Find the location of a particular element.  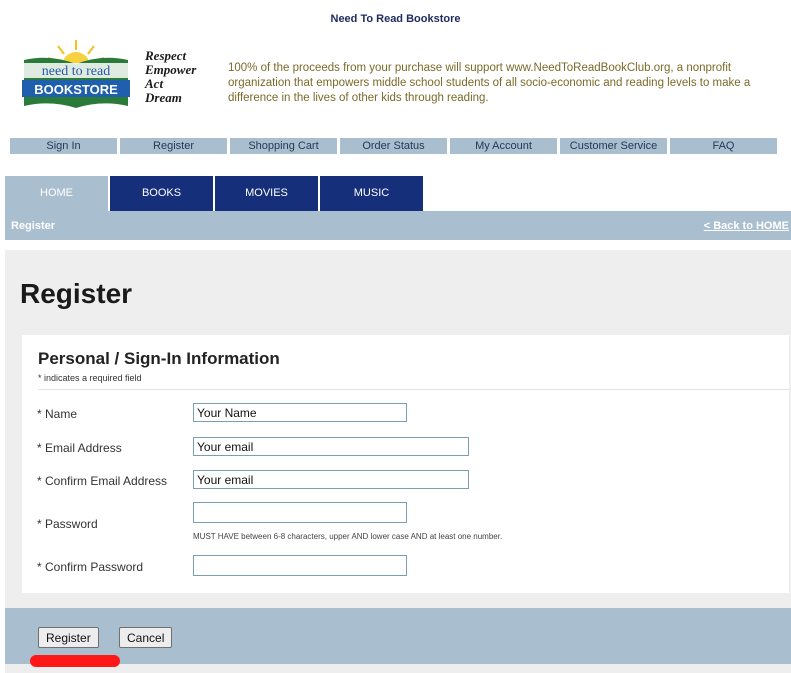

bookstore-logo: need to read BOOKSTORE is located at coordinates (76, 74).